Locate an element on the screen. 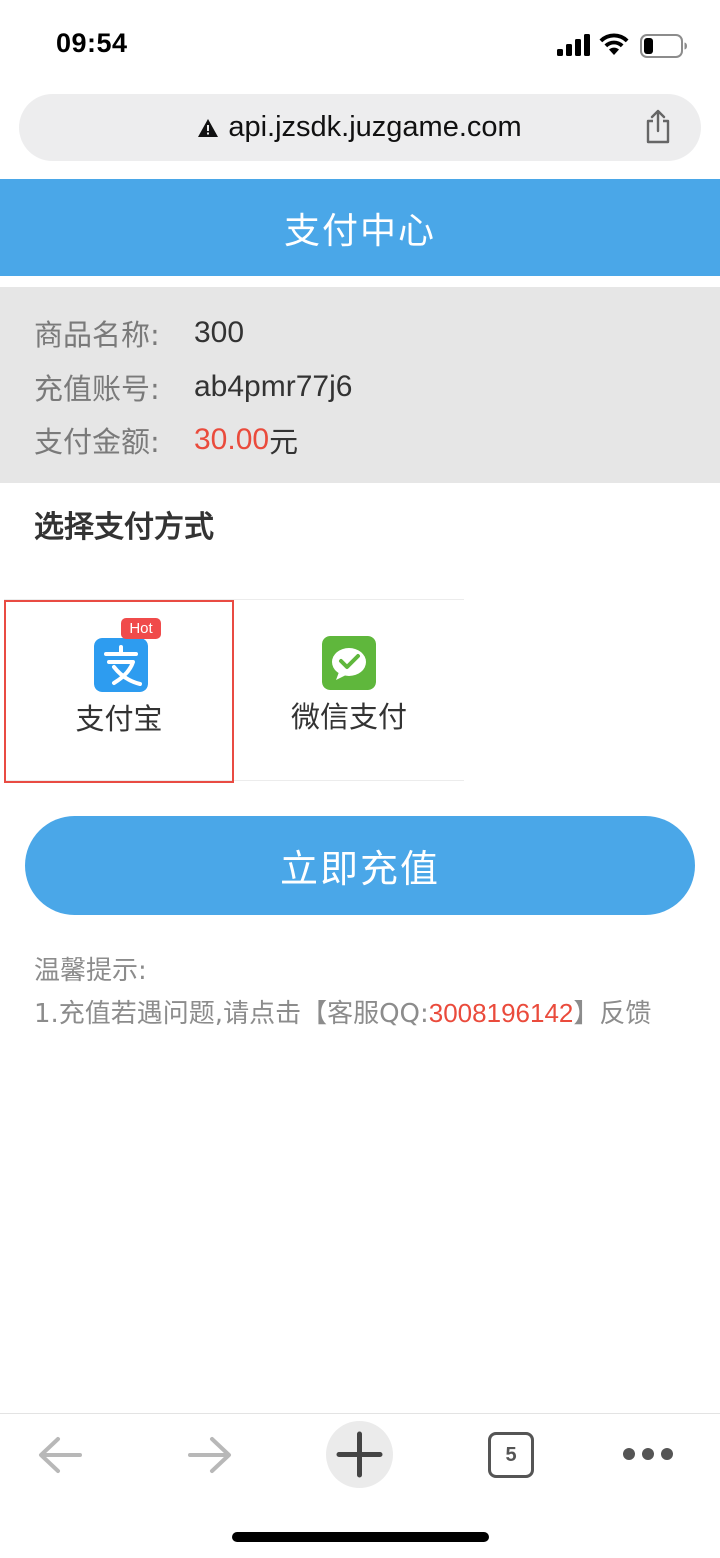 This screenshot has width=720, height=1558. alipay-option: Hot 支付宝 is located at coordinates (119, 691).